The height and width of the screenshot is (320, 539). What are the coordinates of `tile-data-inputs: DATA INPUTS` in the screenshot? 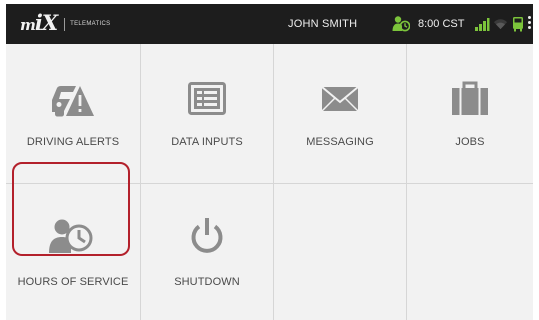 It's located at (207, 113).